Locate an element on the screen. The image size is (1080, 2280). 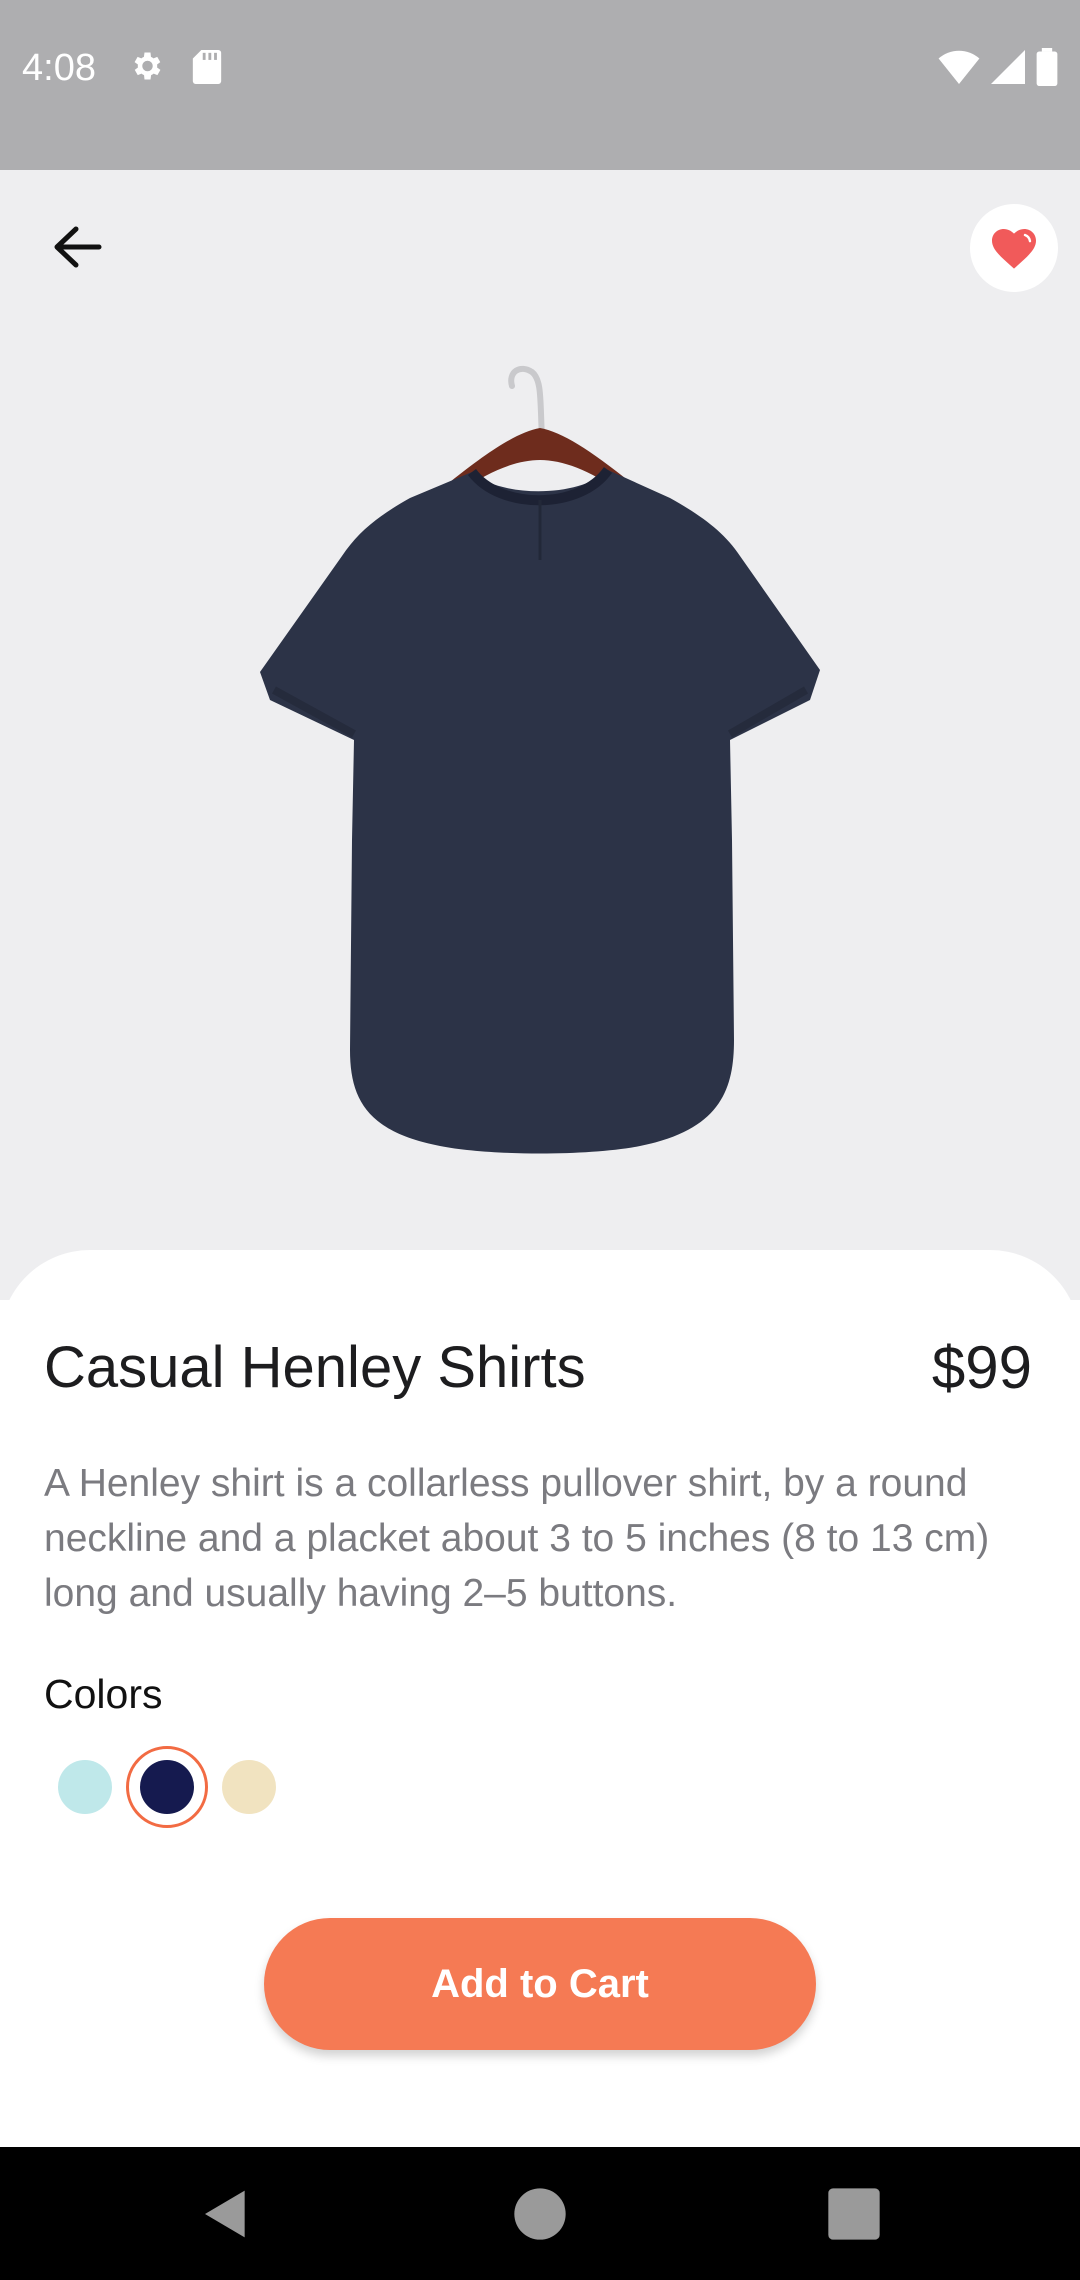
gear-icon is located at coordinates (147, 66).